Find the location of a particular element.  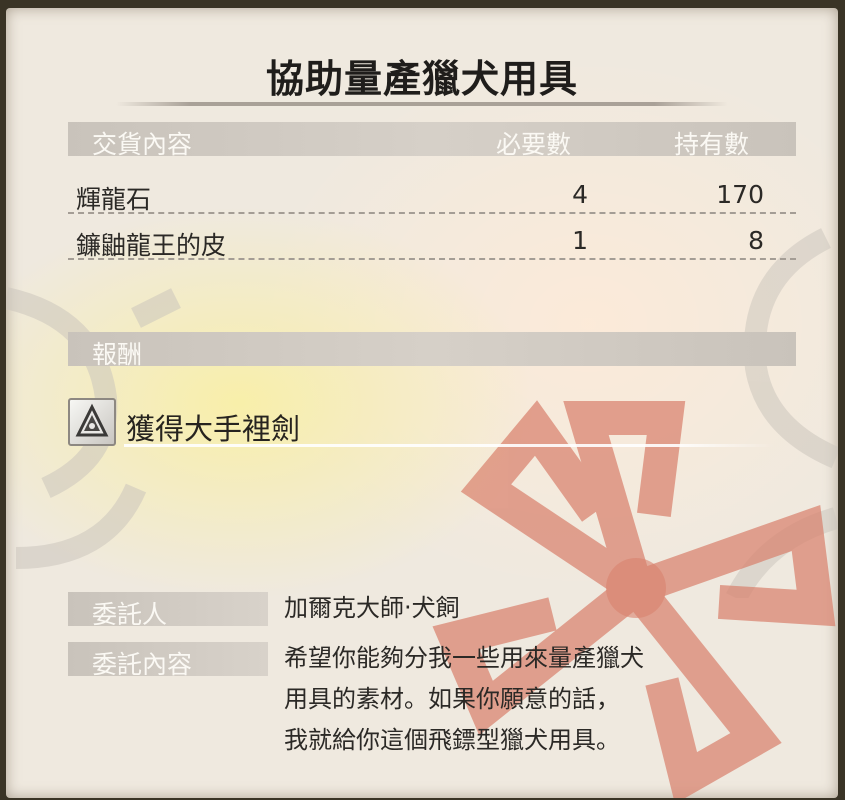

reward-header: 報酬 is located at coordinates (432, 350).